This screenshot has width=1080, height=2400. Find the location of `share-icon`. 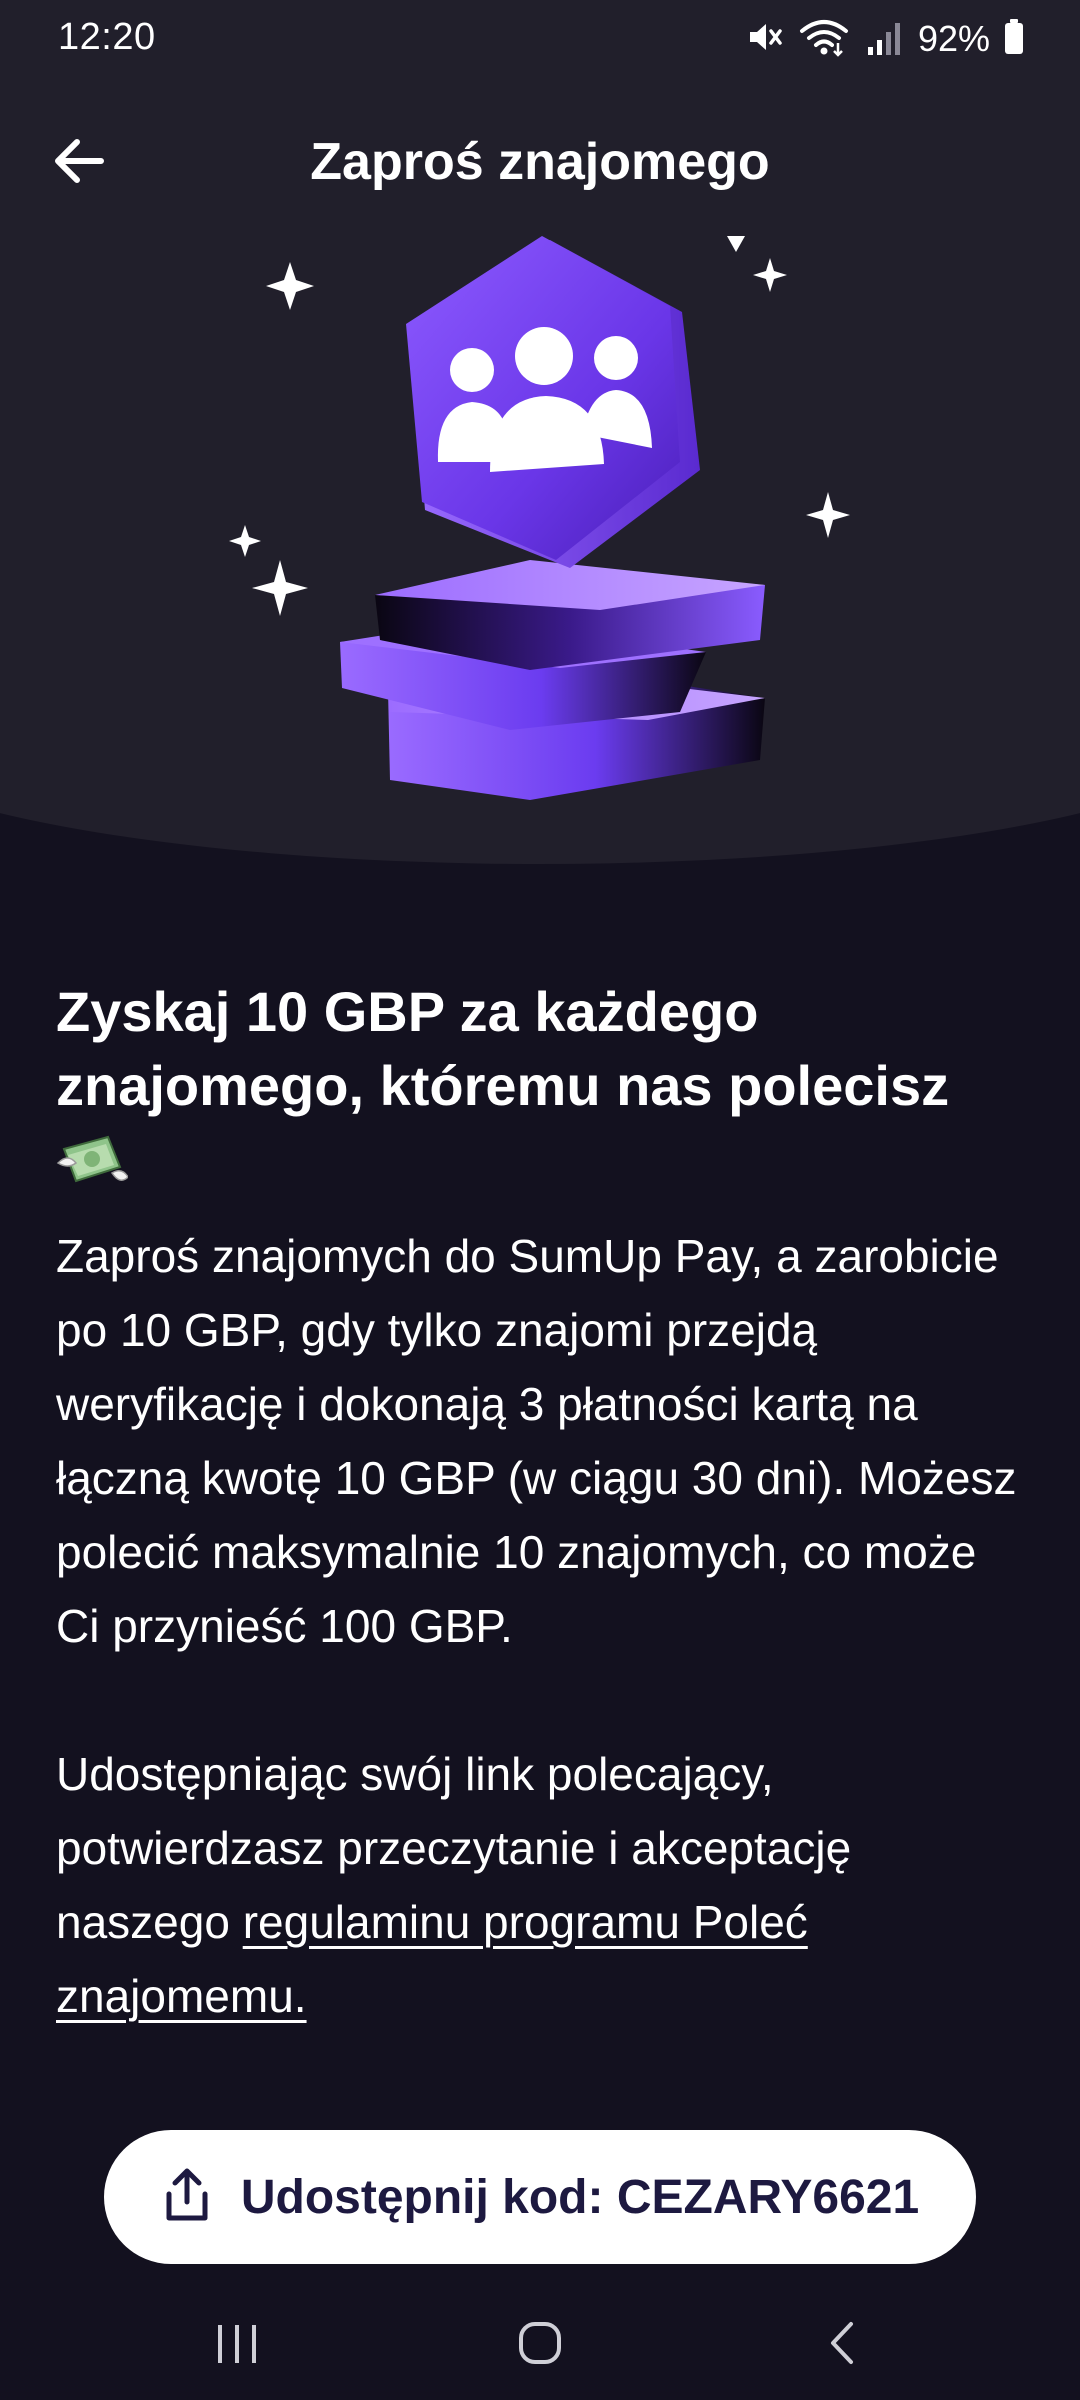

share-icon is located at coordinates (187, 2197).